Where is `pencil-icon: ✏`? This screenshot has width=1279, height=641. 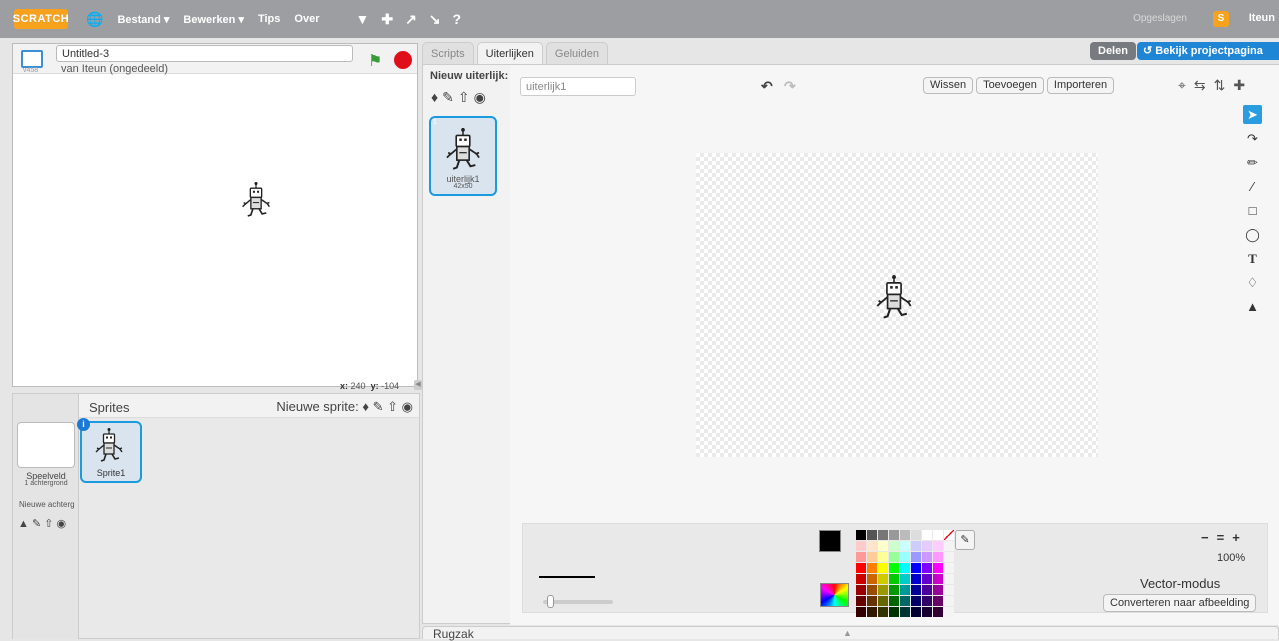 pencil-icon: ✏ is located at coordinates (1252, 162).